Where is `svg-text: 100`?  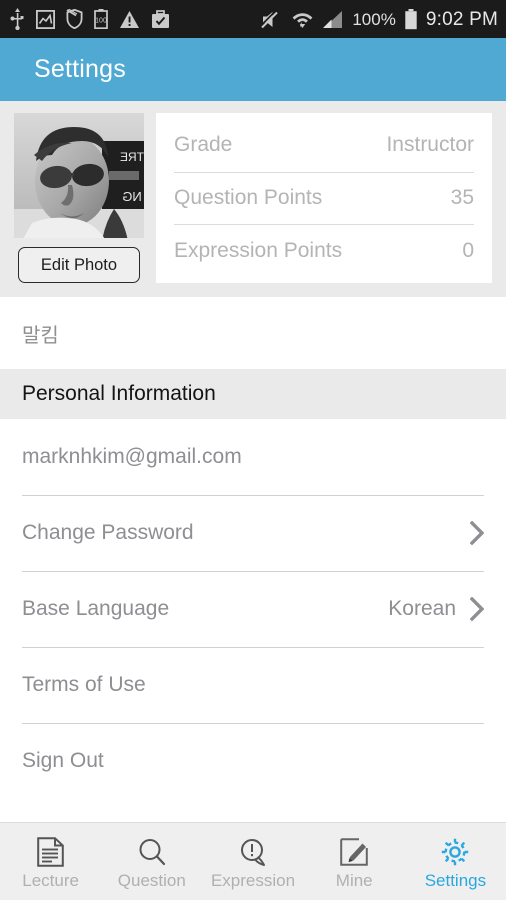 svg-text: 100 is located at coordinates (101, 21).